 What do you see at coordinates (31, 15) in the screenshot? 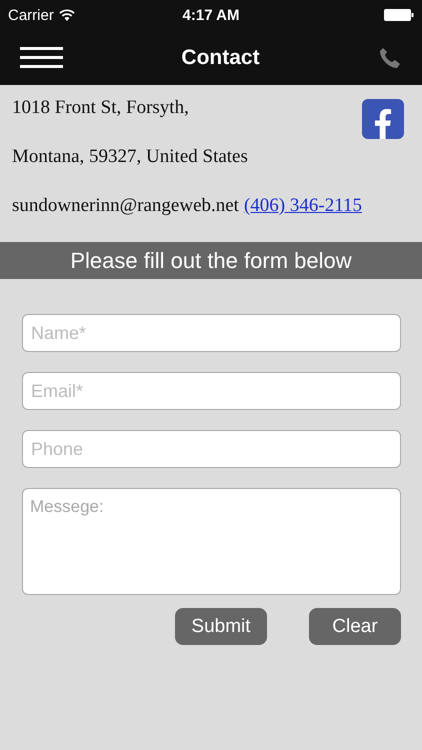
I see `carrier-name: Carrier` at bounding box center [31, 15].